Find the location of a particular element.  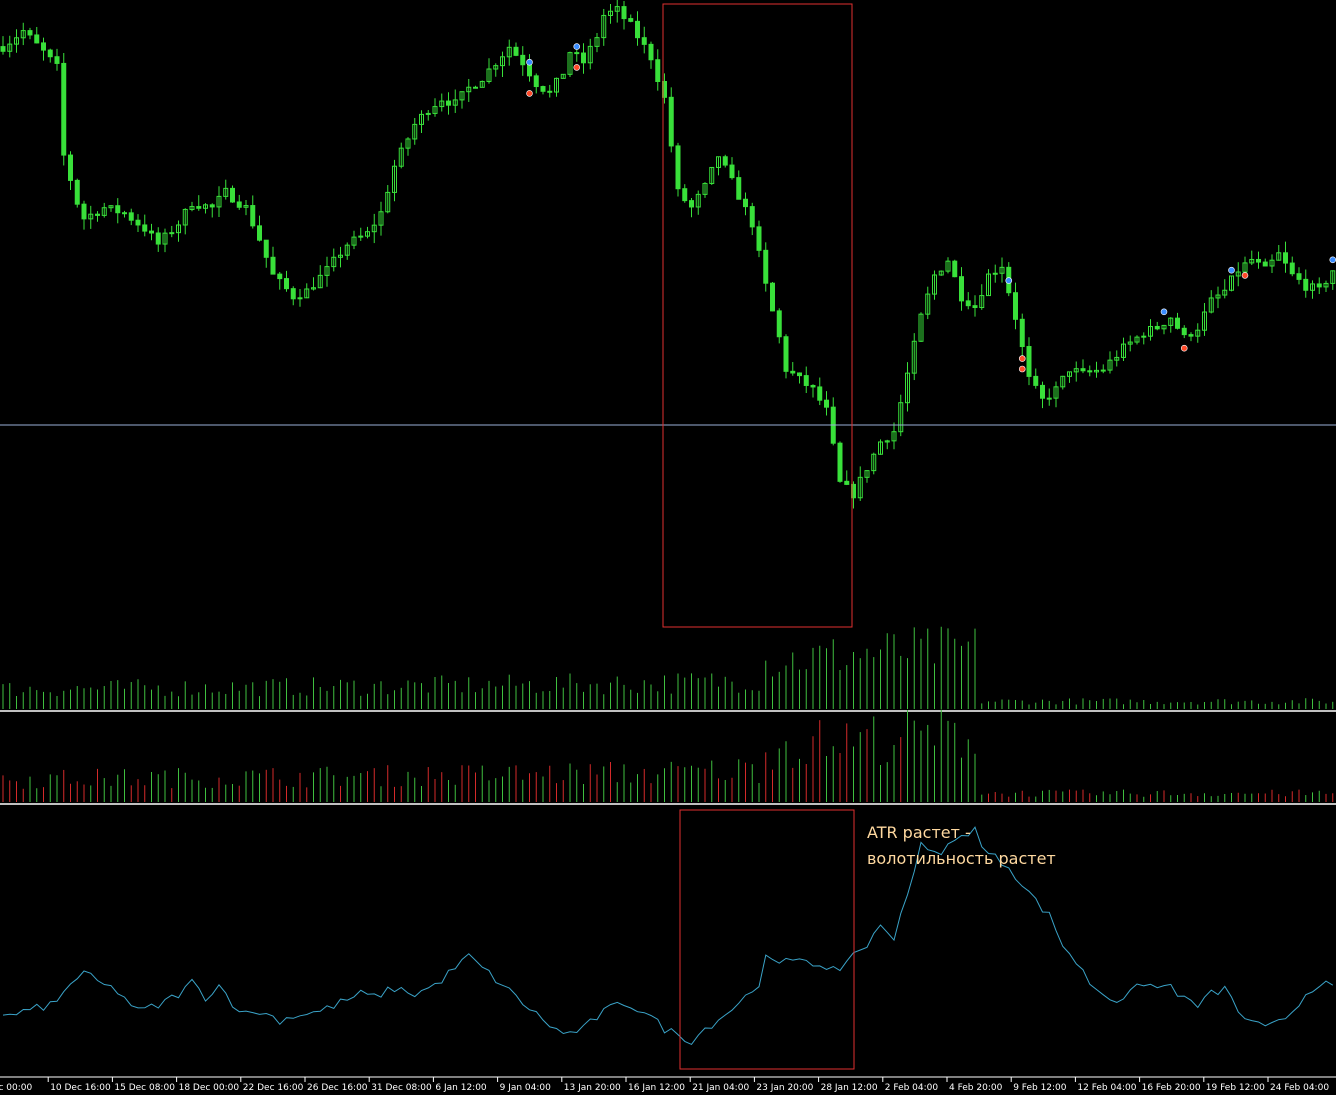

time-axis-label: 13 Jan 20:00 is located at coordinates (592, 1088).